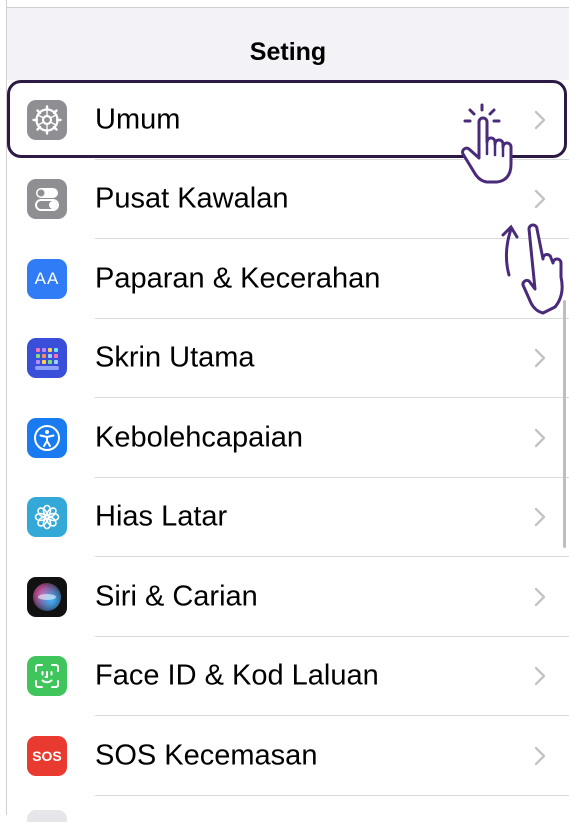 The width and height of the screenshot is (569, 822). What do you see at coordinates (176, 596) in the screenshot?
I see `settings-row-label: Siri & Carian` at bounding box center [176, 596].